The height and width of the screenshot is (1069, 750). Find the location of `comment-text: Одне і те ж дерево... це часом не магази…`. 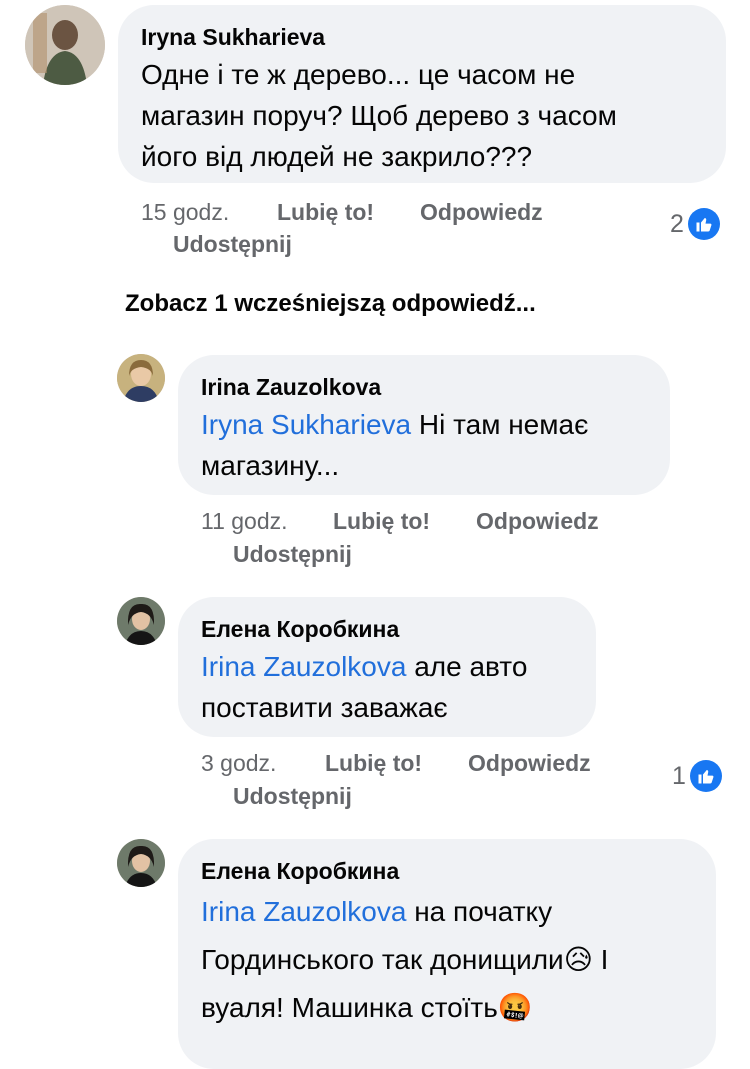

comment-text: Одне і те ж дерево... це часом не магази… is located at coordinates (431, 115).